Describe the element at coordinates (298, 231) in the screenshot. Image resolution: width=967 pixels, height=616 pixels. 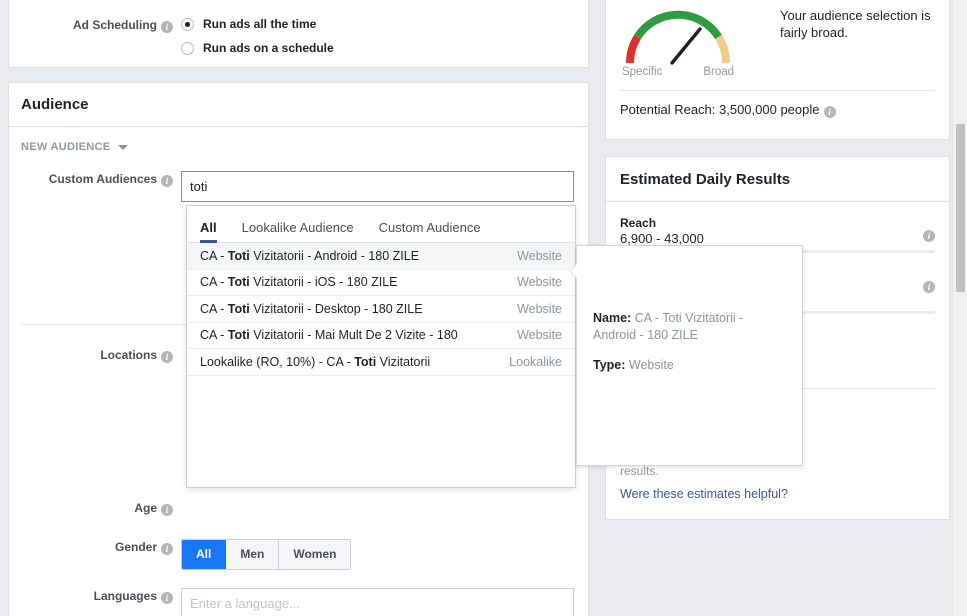
I see `tab-lookalike-audience: Lookalike Audience` at that location.